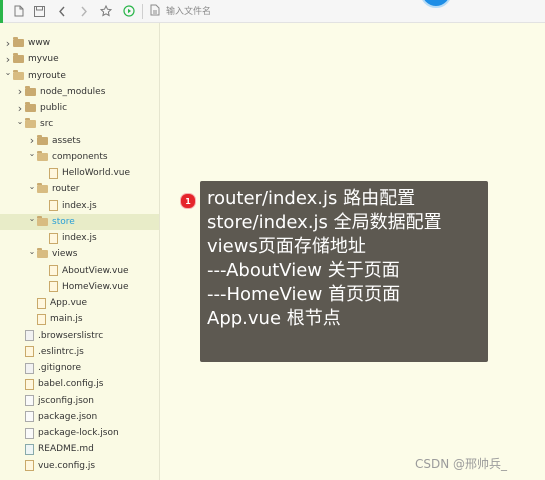 The image size is (545, 480). Describe the element at coordinates (19, 11) in the screenshot. I see `new-file-icon` at that location.